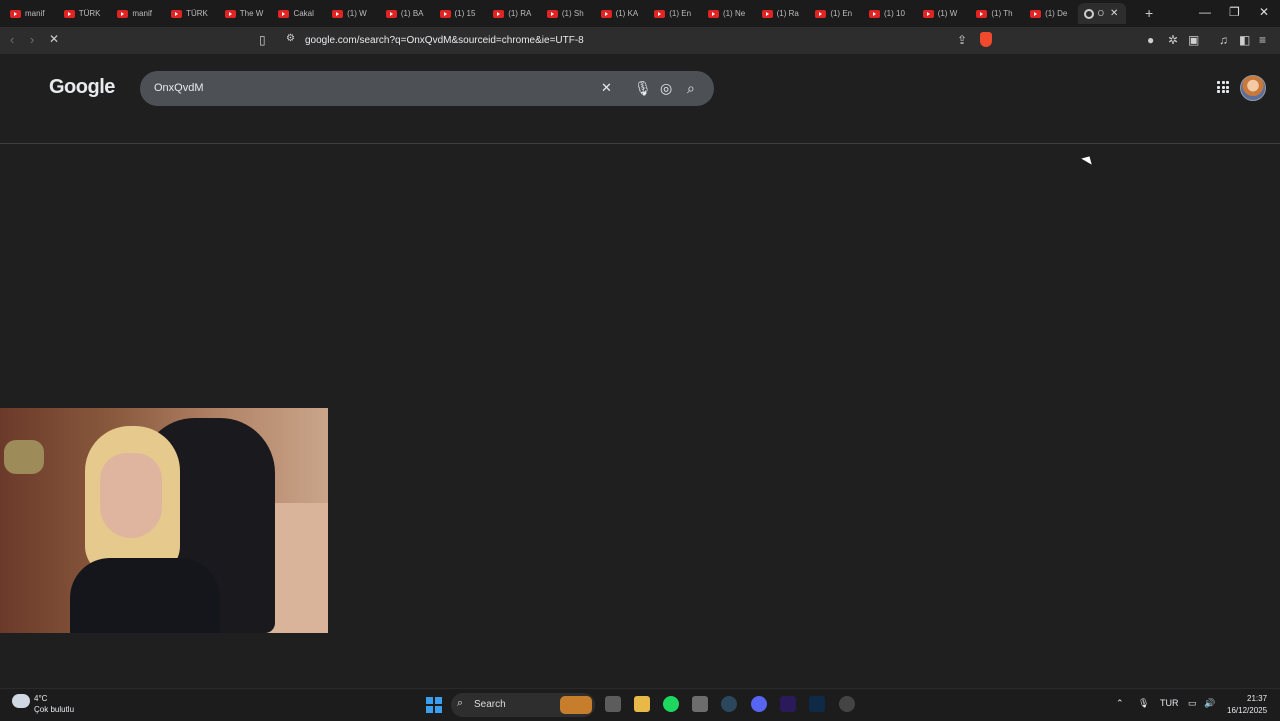 This screenshot has width=1280, height=721. What do you see at coordinates (251, 13) in the screenshot?
I see `tab-label: The W` at bounding box center [251, 13].